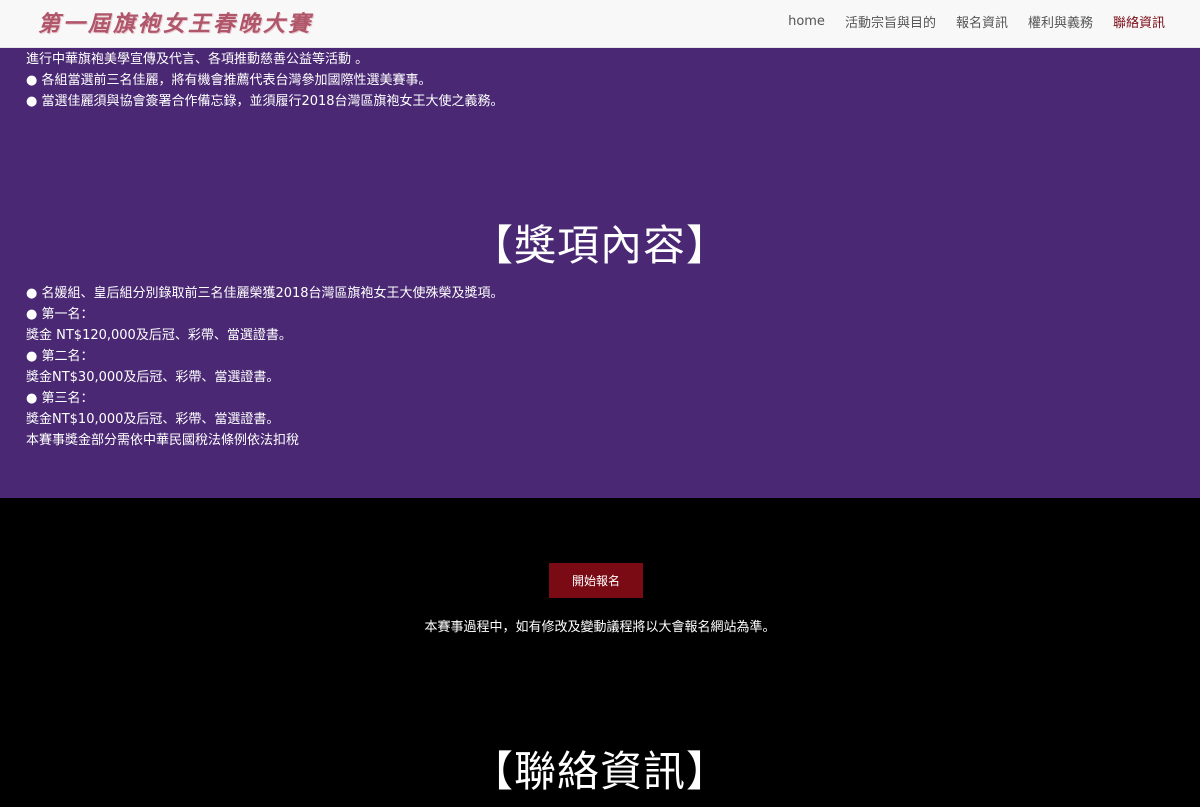 Image resolution: width=1200 pixels, height=807 pixels. Describe the element at coordinates (1139, 21) in the screenshot. I see `nav-item-contact: 聯絡資訊` at that location.